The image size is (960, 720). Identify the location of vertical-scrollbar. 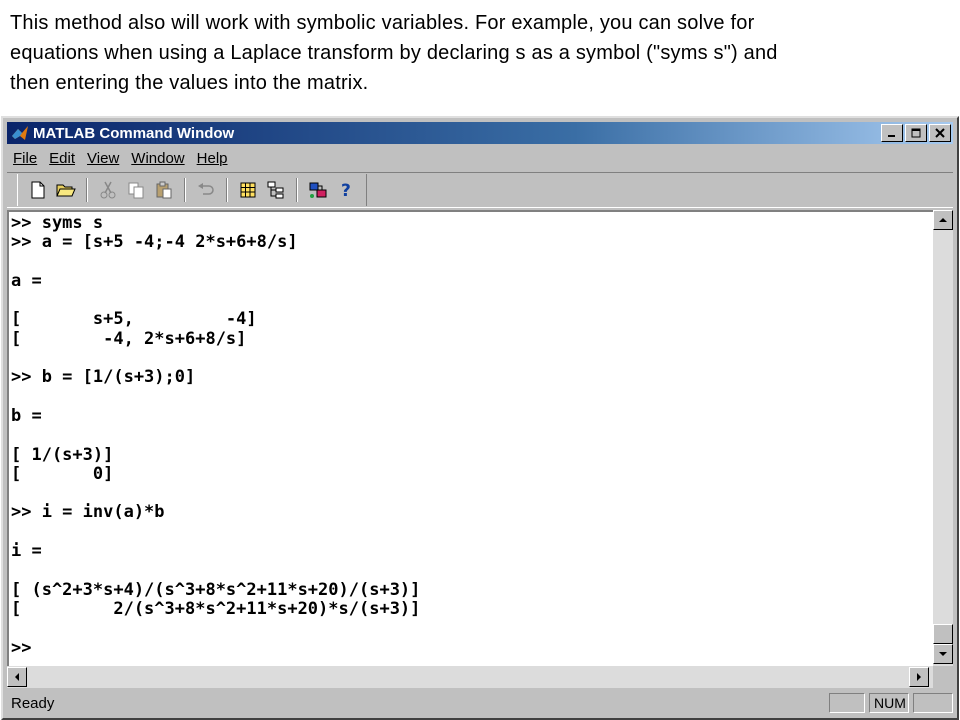
(943, 438).